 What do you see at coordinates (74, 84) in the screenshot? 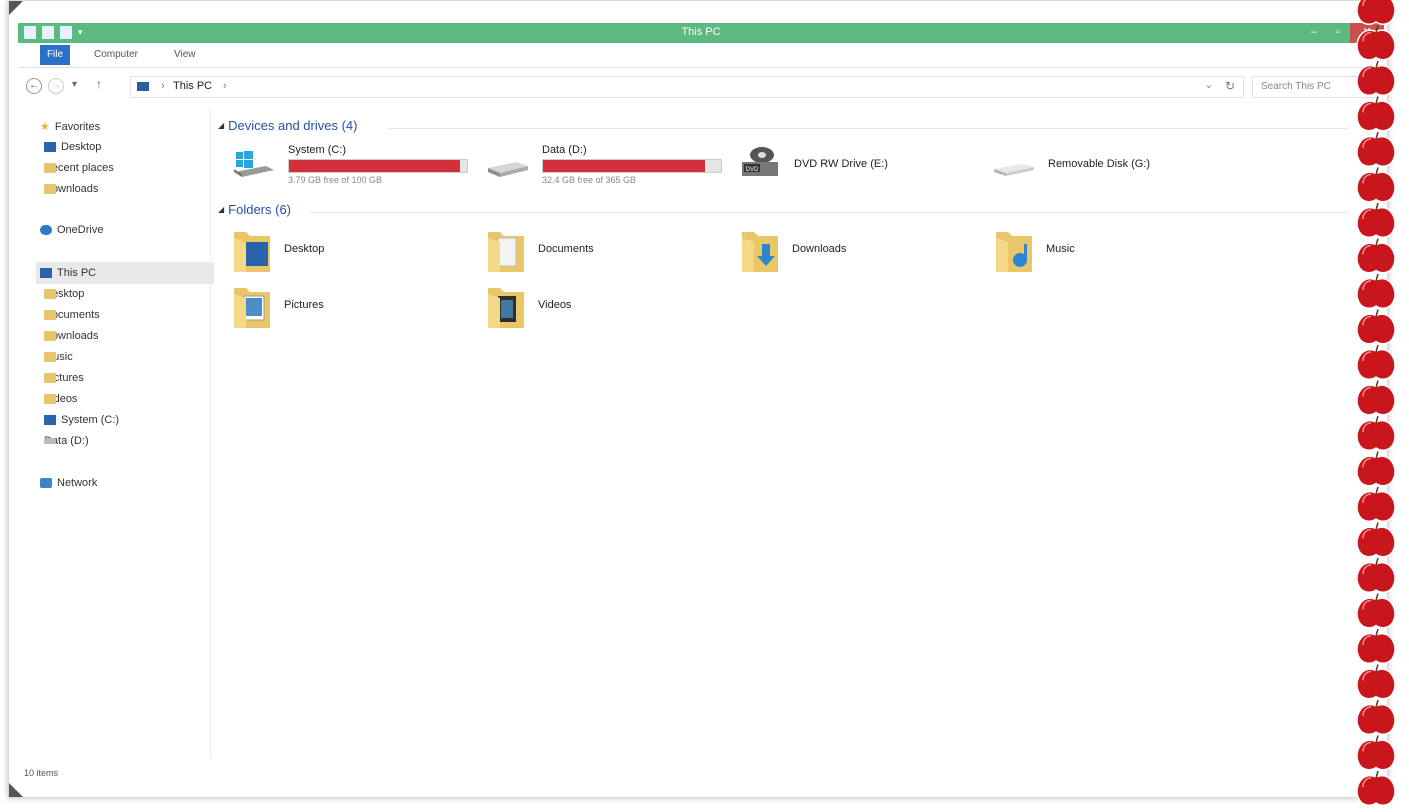
I see `recent-locations-icon: ▾` at bounding box center [74, 84].